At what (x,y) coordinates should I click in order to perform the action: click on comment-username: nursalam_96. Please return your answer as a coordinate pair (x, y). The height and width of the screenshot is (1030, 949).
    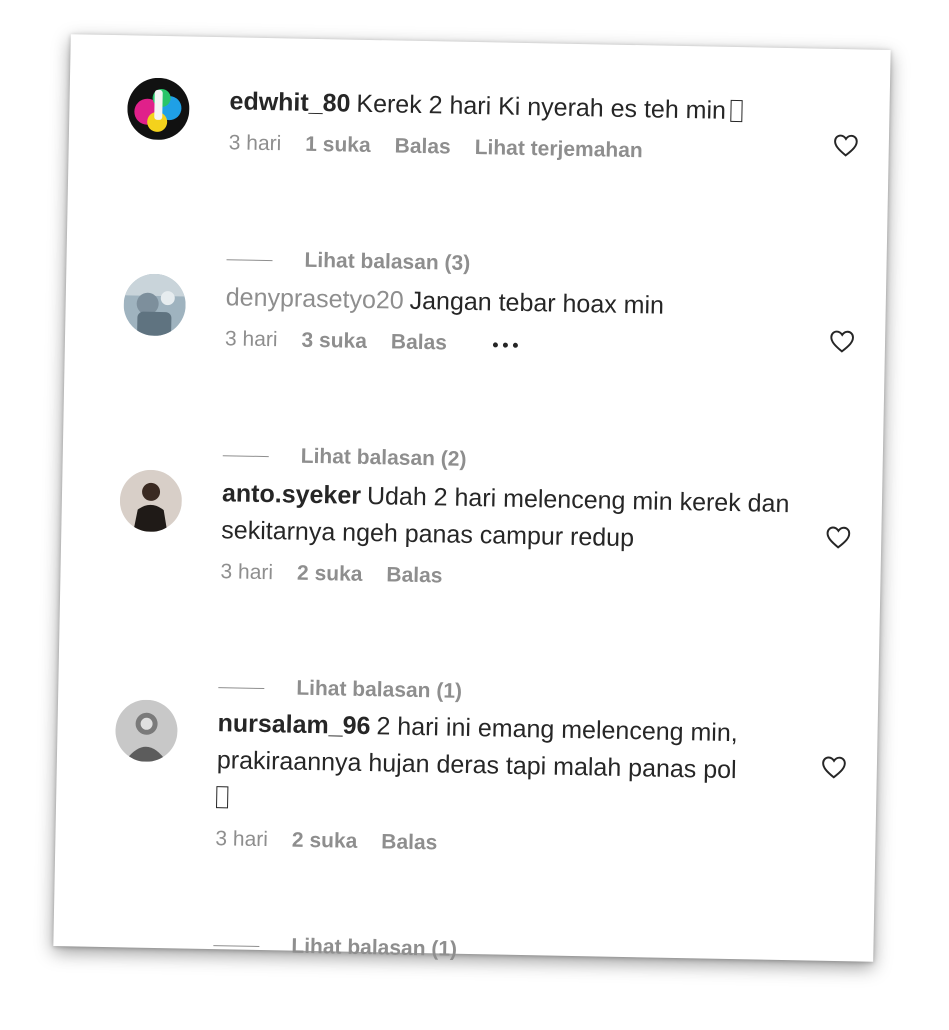
    Looking at the image, I should click on (293, 724).